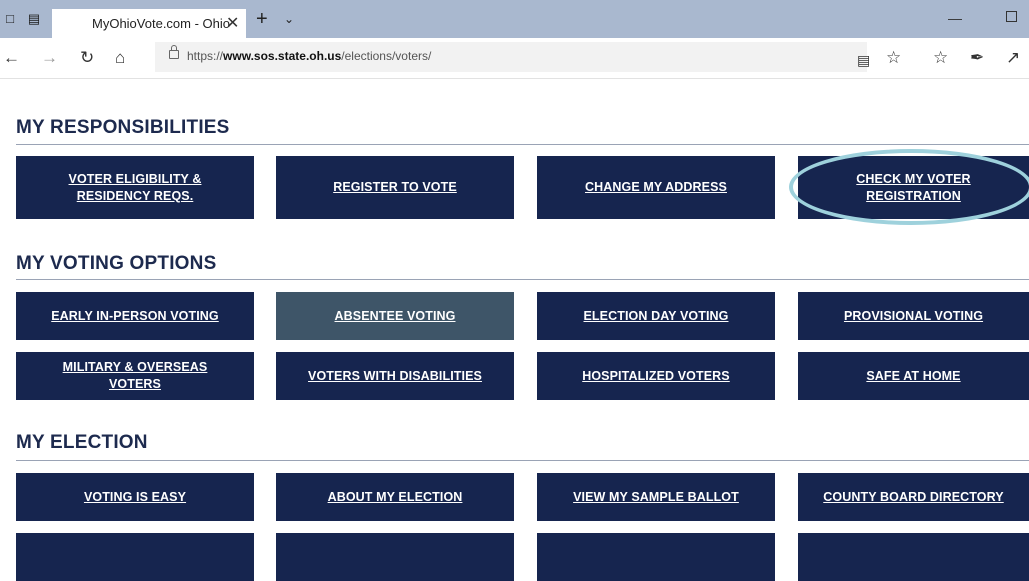 This screenshot has width=1029, height=581. I want to click on absentee-voting-button: ABSENTEE VOTING, so click(395, 316).